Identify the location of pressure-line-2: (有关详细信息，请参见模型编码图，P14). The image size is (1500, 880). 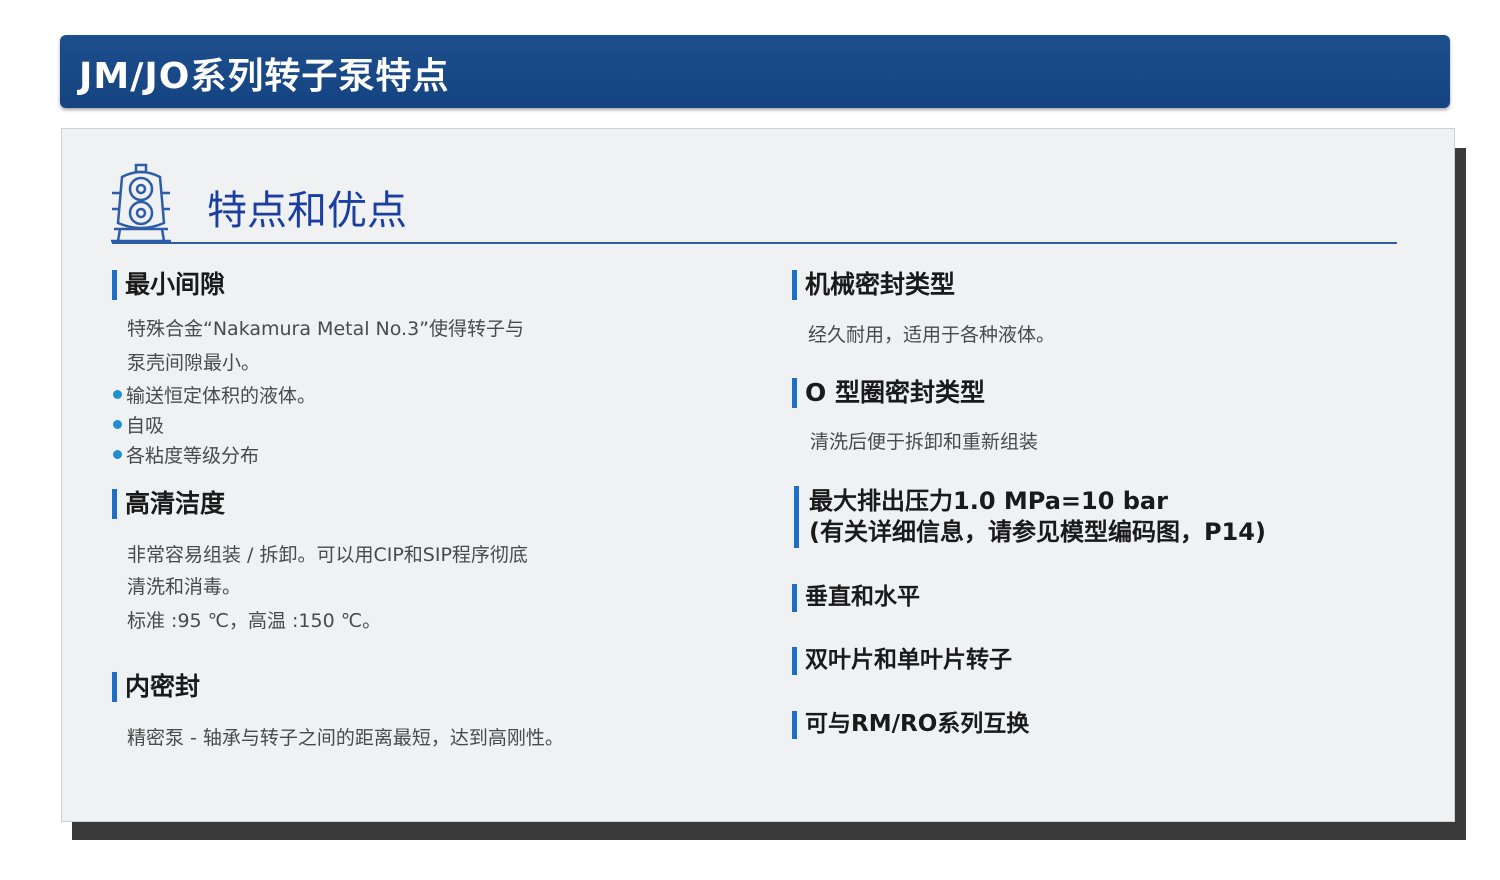
(1037, 532).